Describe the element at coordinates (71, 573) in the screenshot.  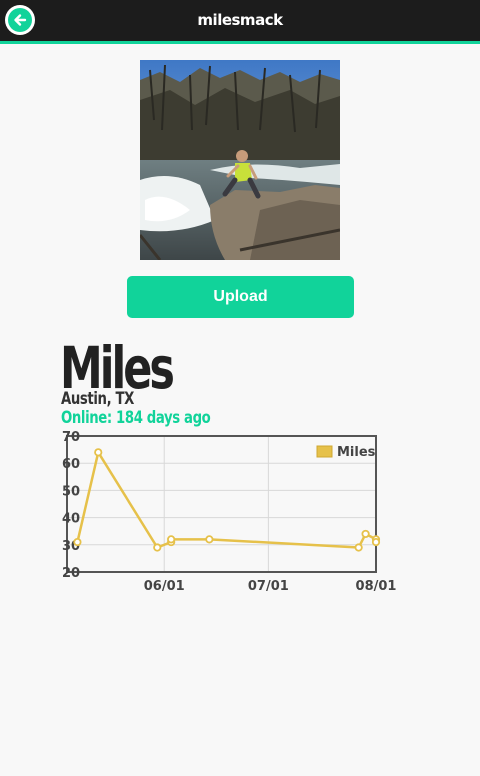
I see `y-tick-label: 20` at that location.